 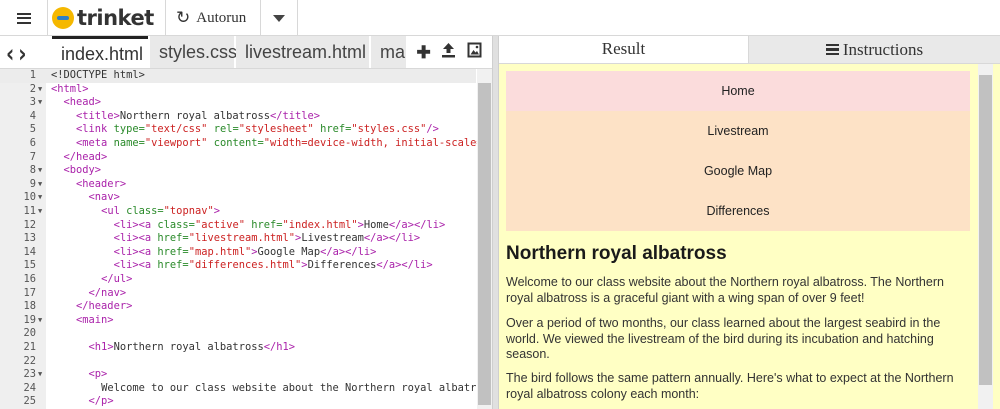 What do you see at coordinates (238, 198) in the screenshot?
I see `code-line: 10 ▼ <nav>` at bounding box center [238, 198].